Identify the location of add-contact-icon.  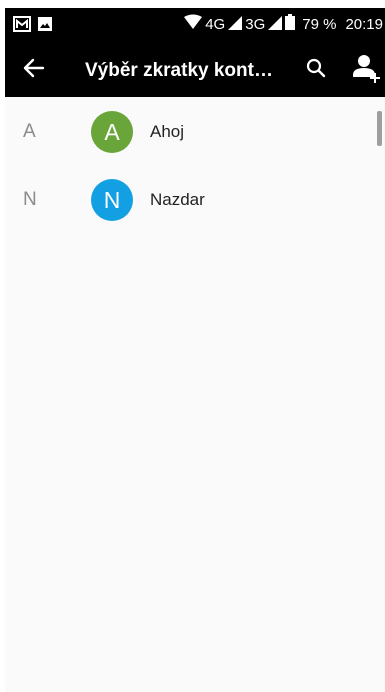
(367, 70).